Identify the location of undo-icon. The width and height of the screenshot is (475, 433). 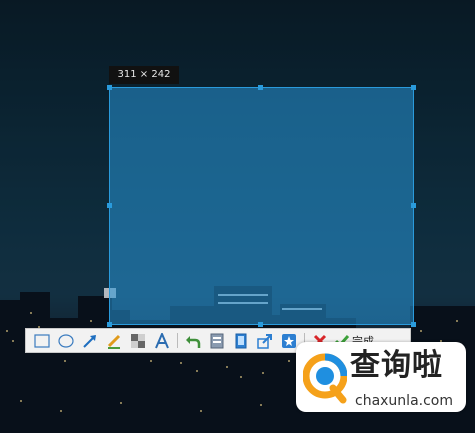
(193, 341).